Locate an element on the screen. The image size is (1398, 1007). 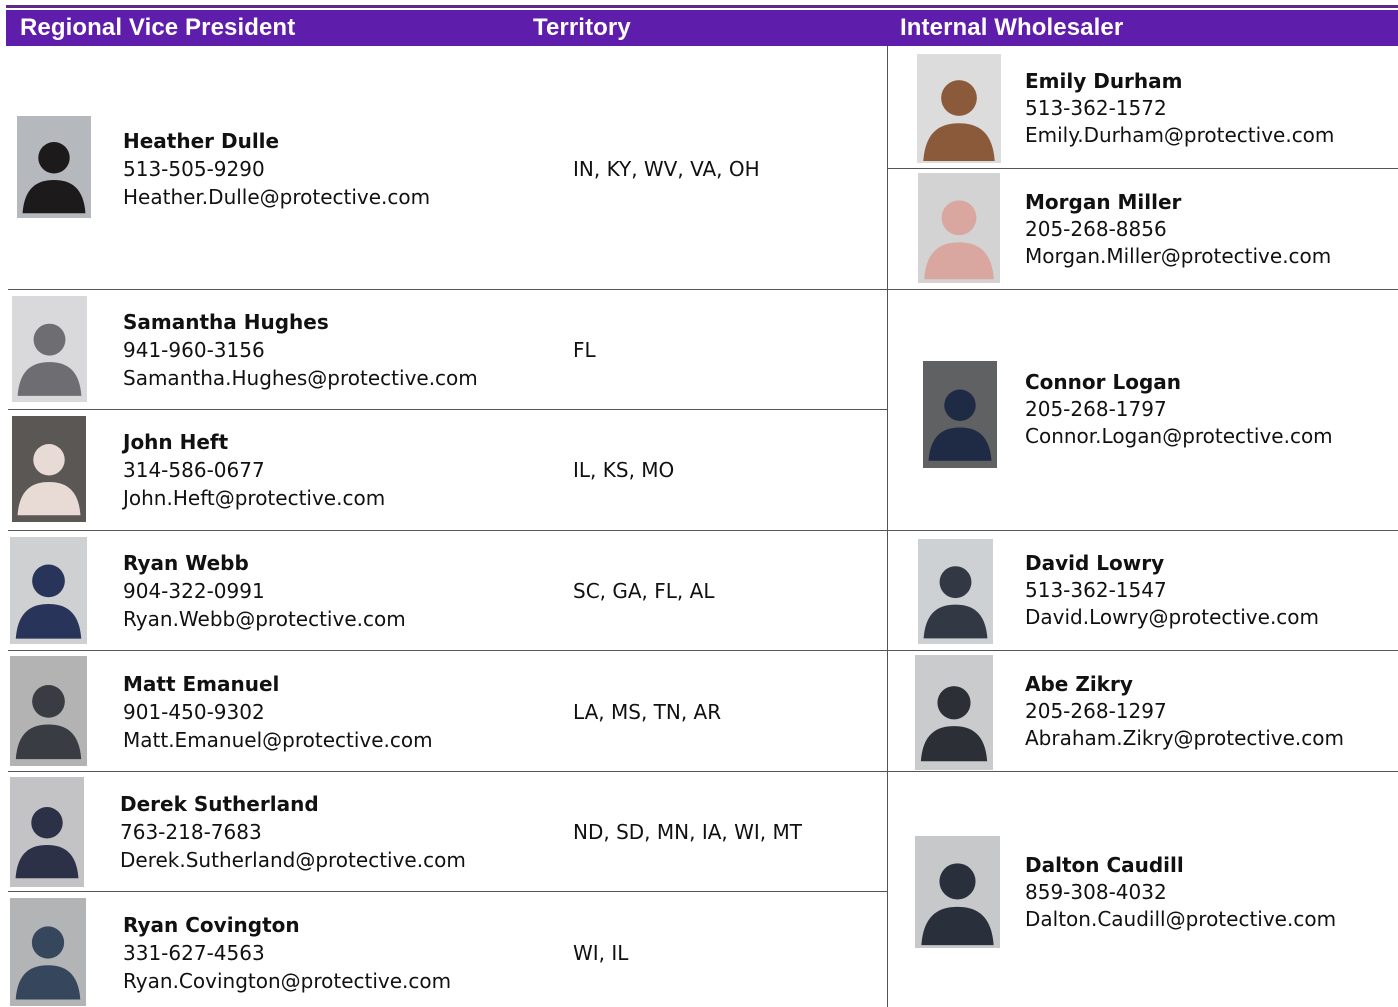
header-internal-wholesaler: Internal Wholesaler is located at coordinates (1012, 27).